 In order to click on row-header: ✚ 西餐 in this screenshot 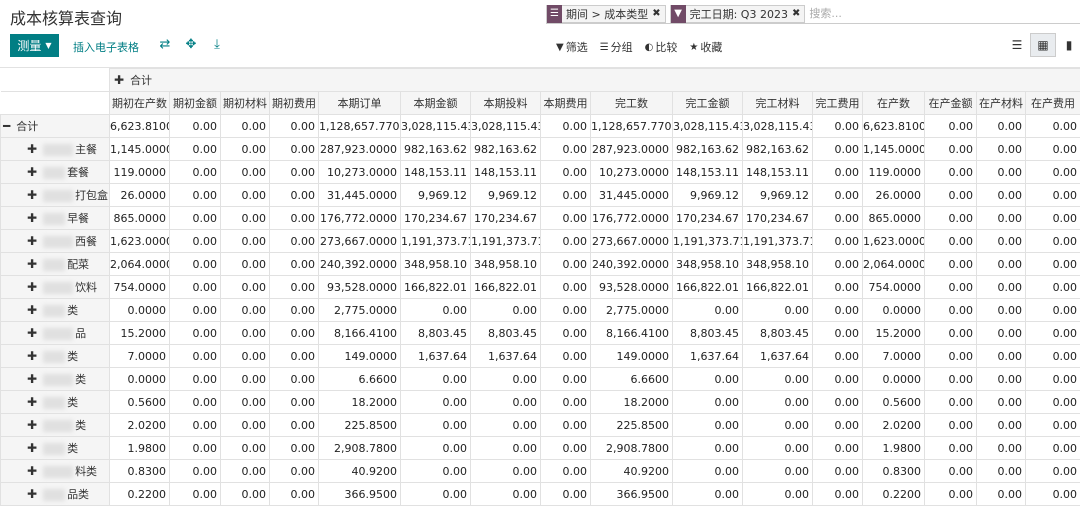, I will do `click(55, 241)`.